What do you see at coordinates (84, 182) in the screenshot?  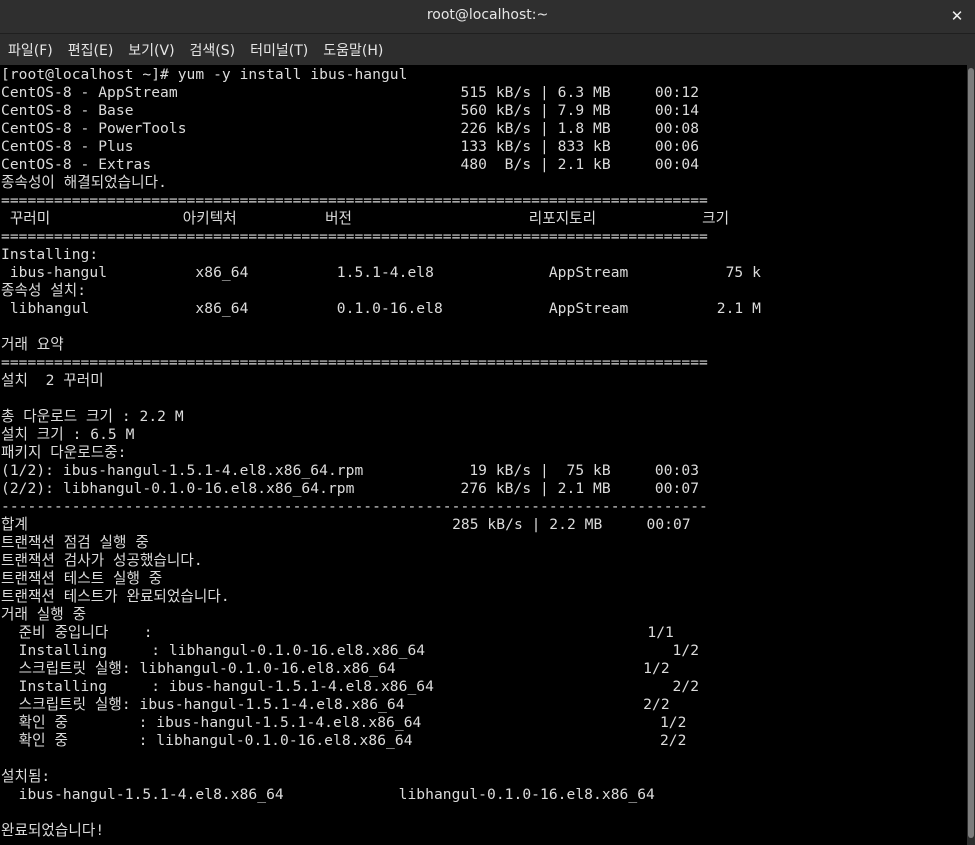 I see `terminal-line: 종속성이 해결되었습니다.` at bounding box center [84, 182].